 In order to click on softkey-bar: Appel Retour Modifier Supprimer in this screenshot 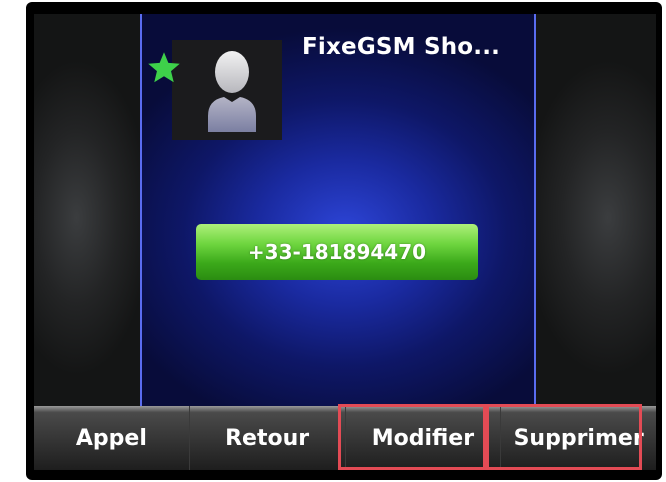, I will do `click(345, 438)`.